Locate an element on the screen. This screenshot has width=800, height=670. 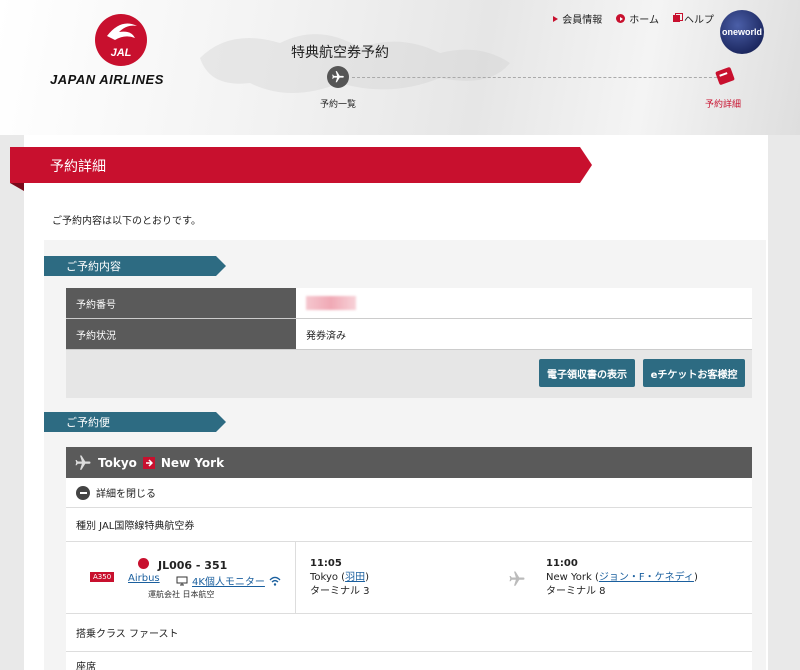
arrival-location: New York (ジョン・F・ケネディ) is located at coordinates (622, 578).